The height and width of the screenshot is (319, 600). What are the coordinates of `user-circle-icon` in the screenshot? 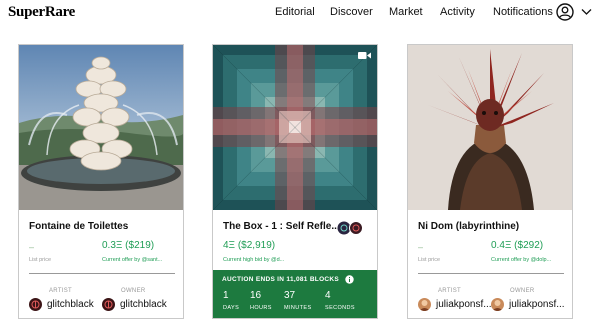 It's located at (565, 12).